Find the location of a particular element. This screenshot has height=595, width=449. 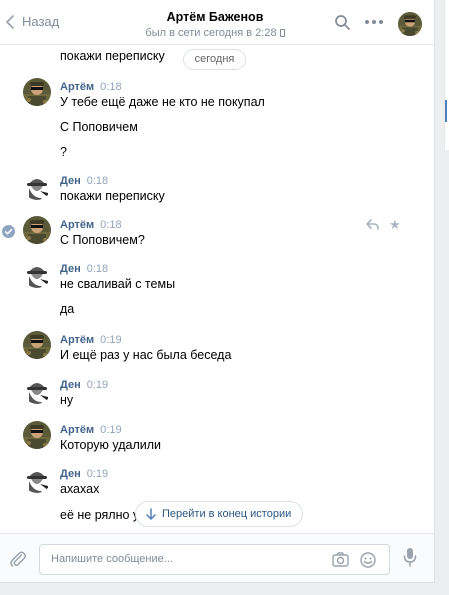

message-input-box is located at coordinates (214, 559).